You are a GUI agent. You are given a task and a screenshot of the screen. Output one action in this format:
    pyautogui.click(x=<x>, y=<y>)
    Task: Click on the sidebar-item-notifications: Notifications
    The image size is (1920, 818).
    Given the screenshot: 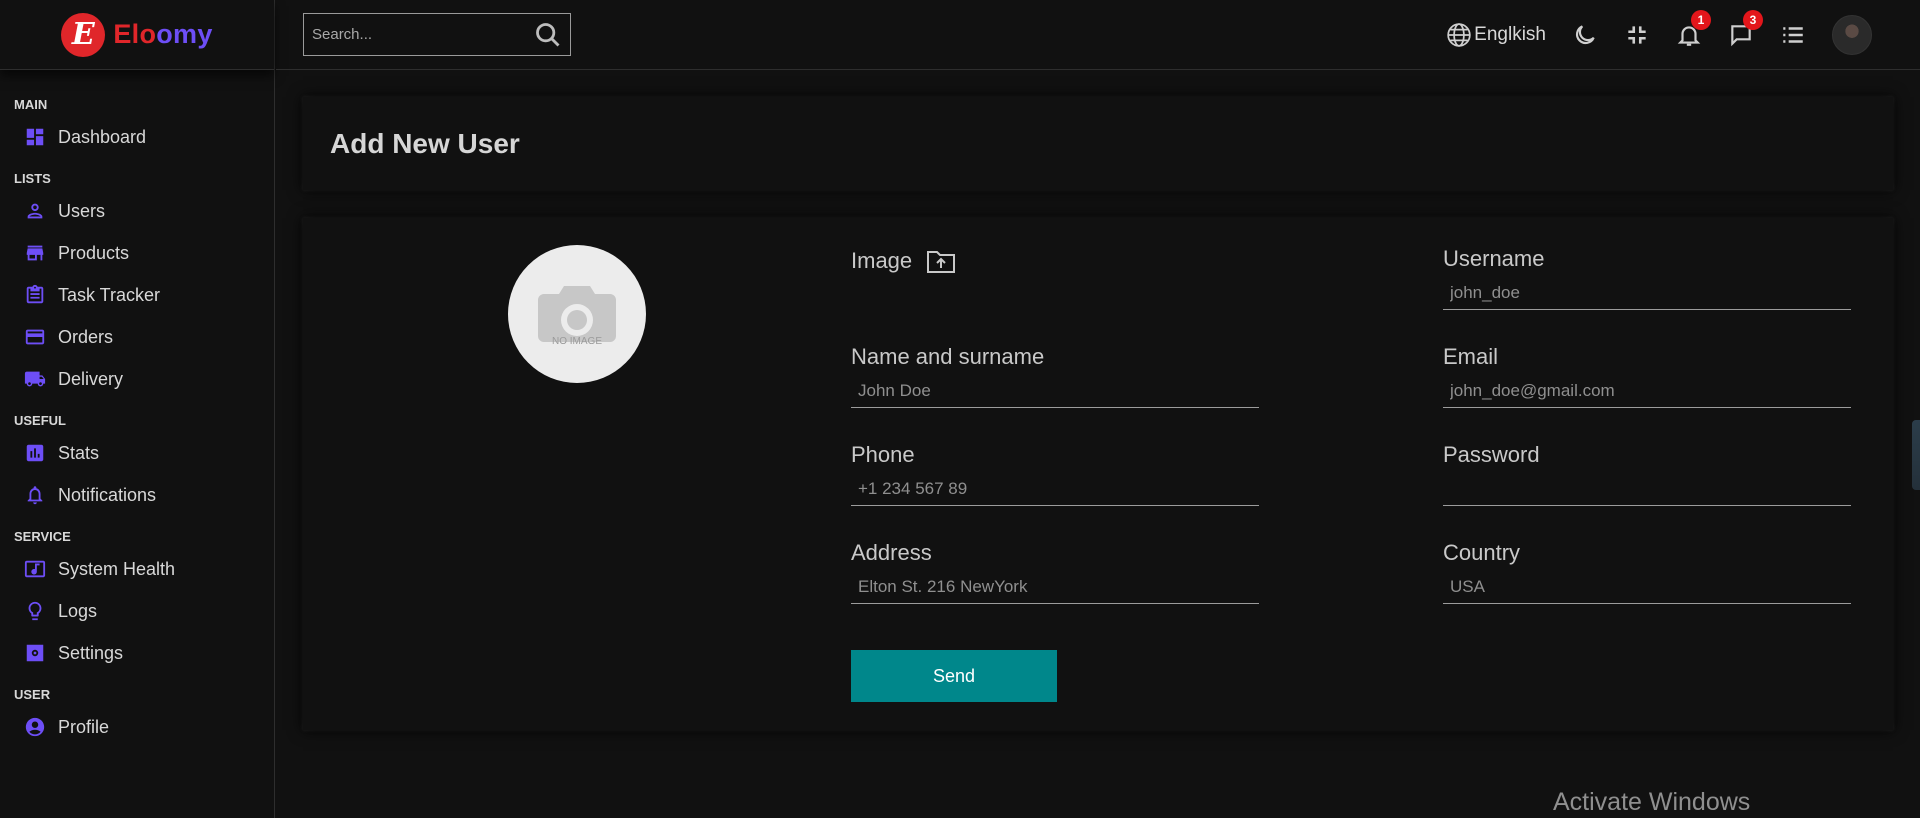 What is the action you would take?
    pyautogui.click(x=137, y=495)
    